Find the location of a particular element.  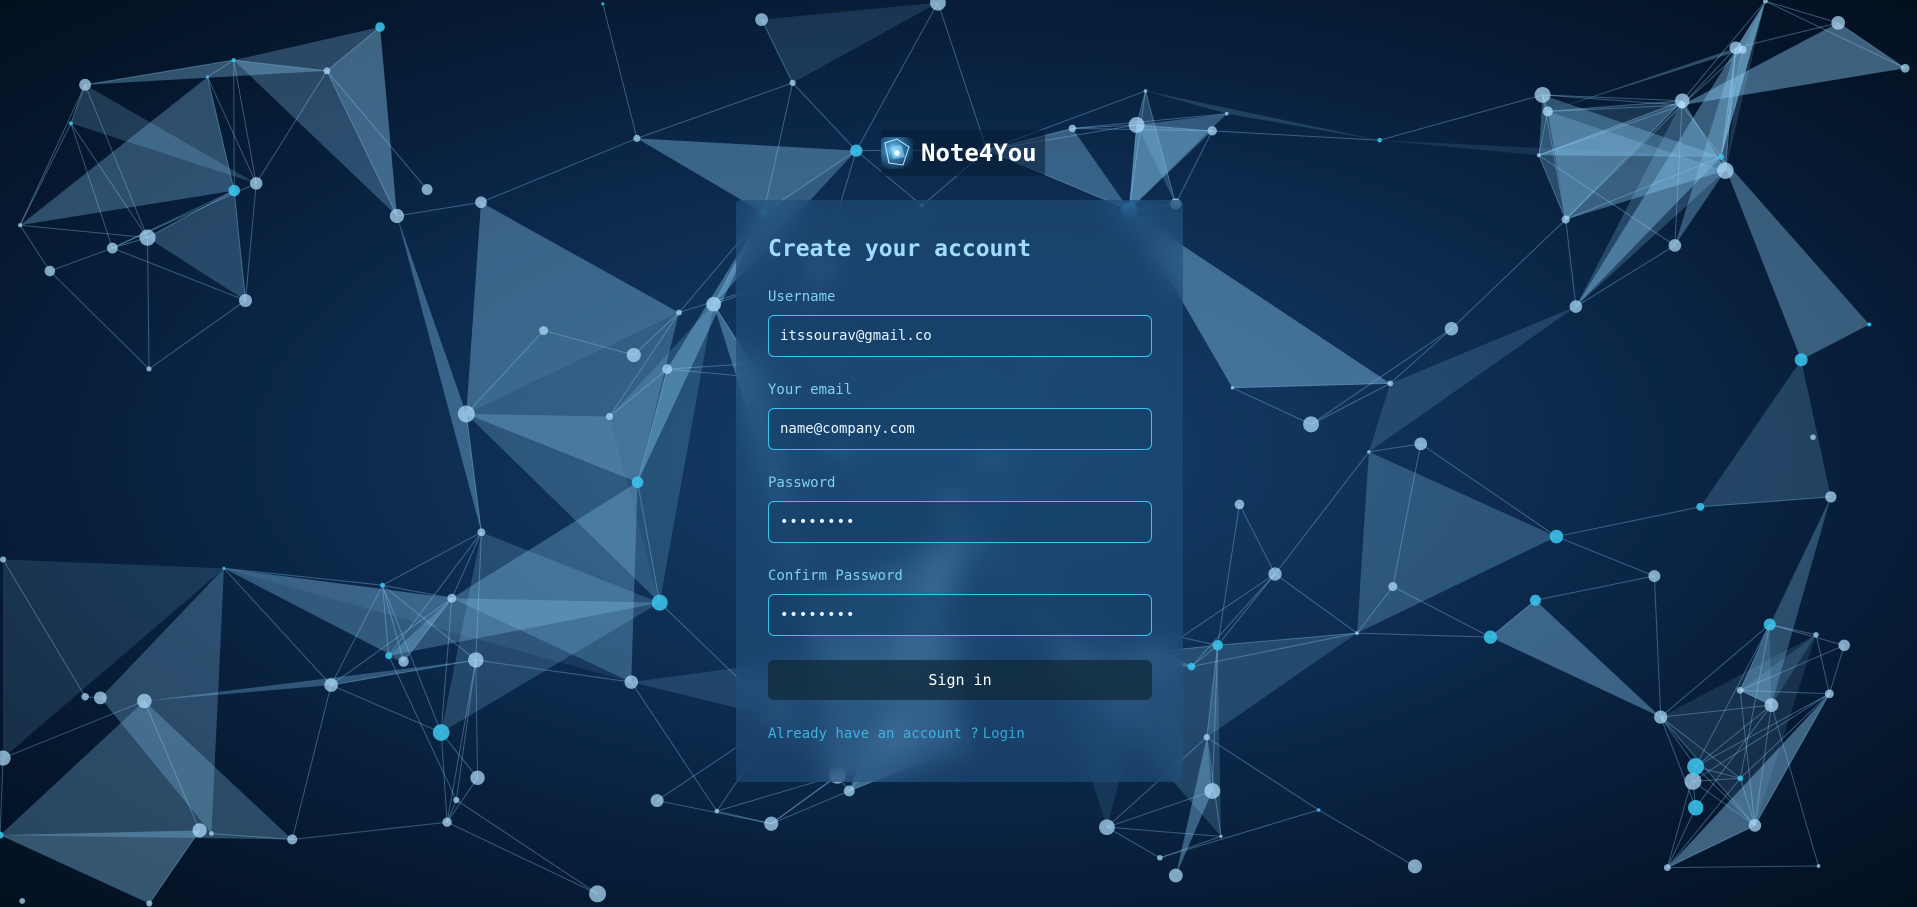

username-label: Username is located at coordinates (802, 297).